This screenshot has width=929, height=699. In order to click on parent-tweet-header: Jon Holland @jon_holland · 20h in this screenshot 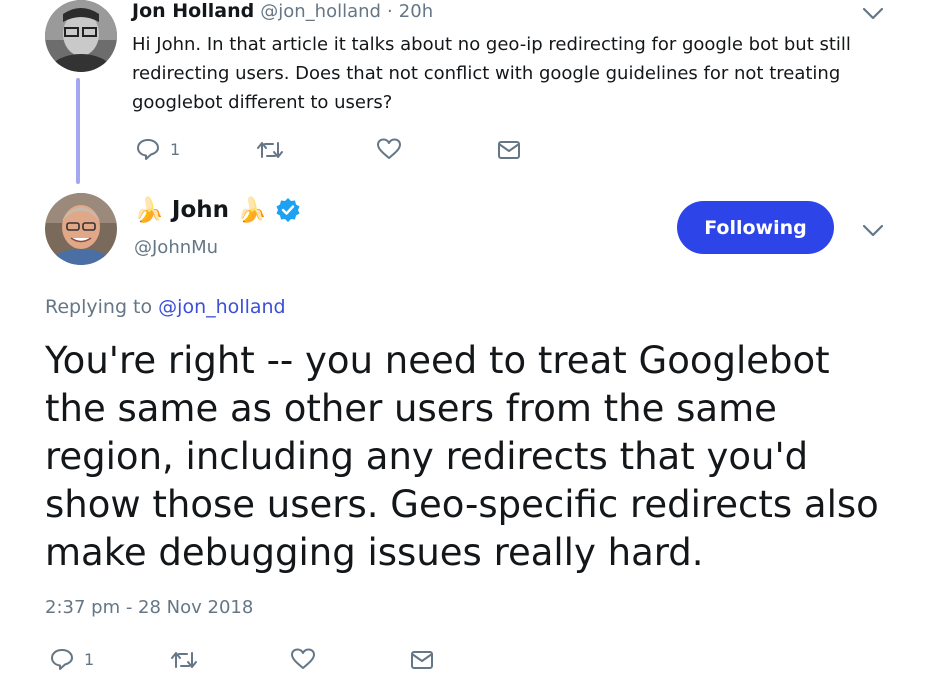, I will do `click(282, 11)`.